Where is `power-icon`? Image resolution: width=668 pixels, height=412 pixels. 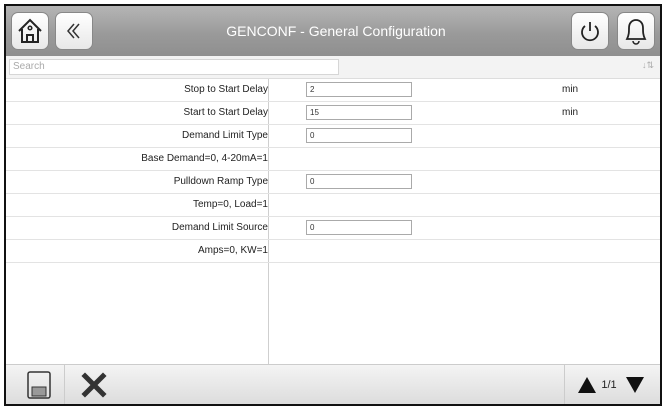
power-icon is located at coordinates (590, 32).